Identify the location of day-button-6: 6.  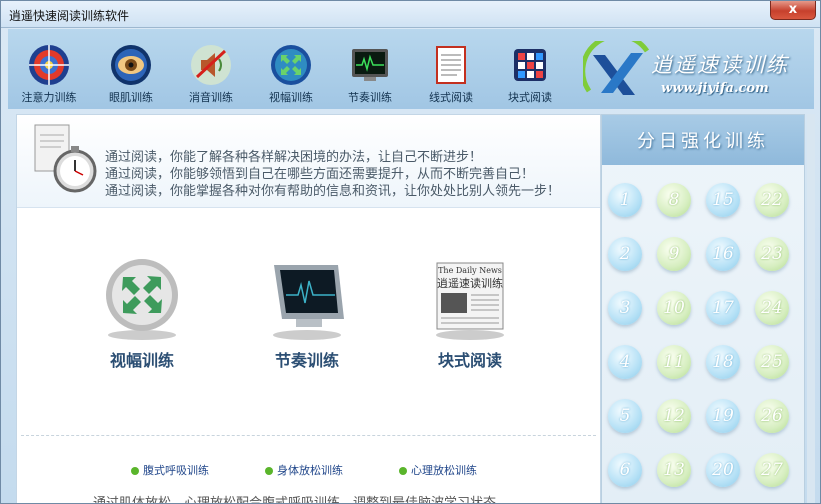
(625, 470).